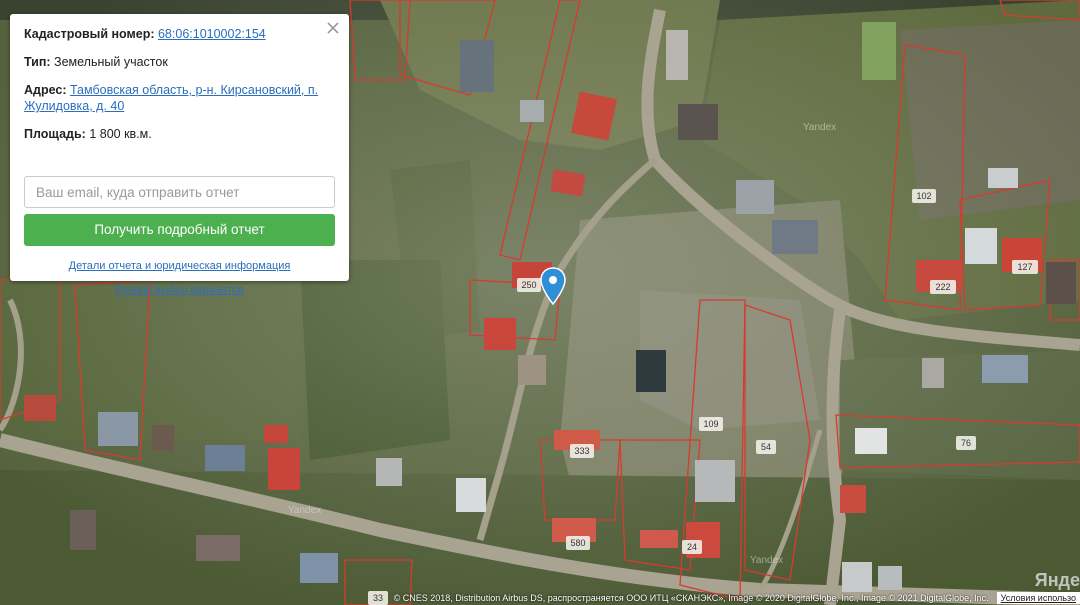 The height and width of the screenshot is (605, 1080). Describe the element at coordinates (835, 457) in the screenshot. I see `road` at that location.